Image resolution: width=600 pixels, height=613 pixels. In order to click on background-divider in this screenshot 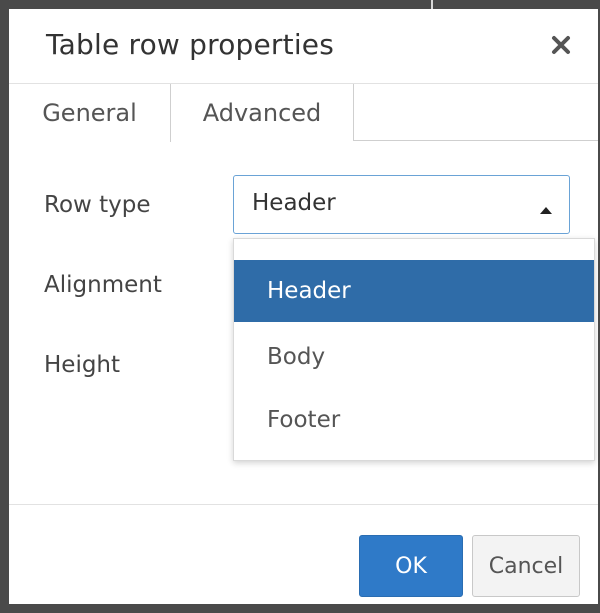, I will do `click(432, 4)`.